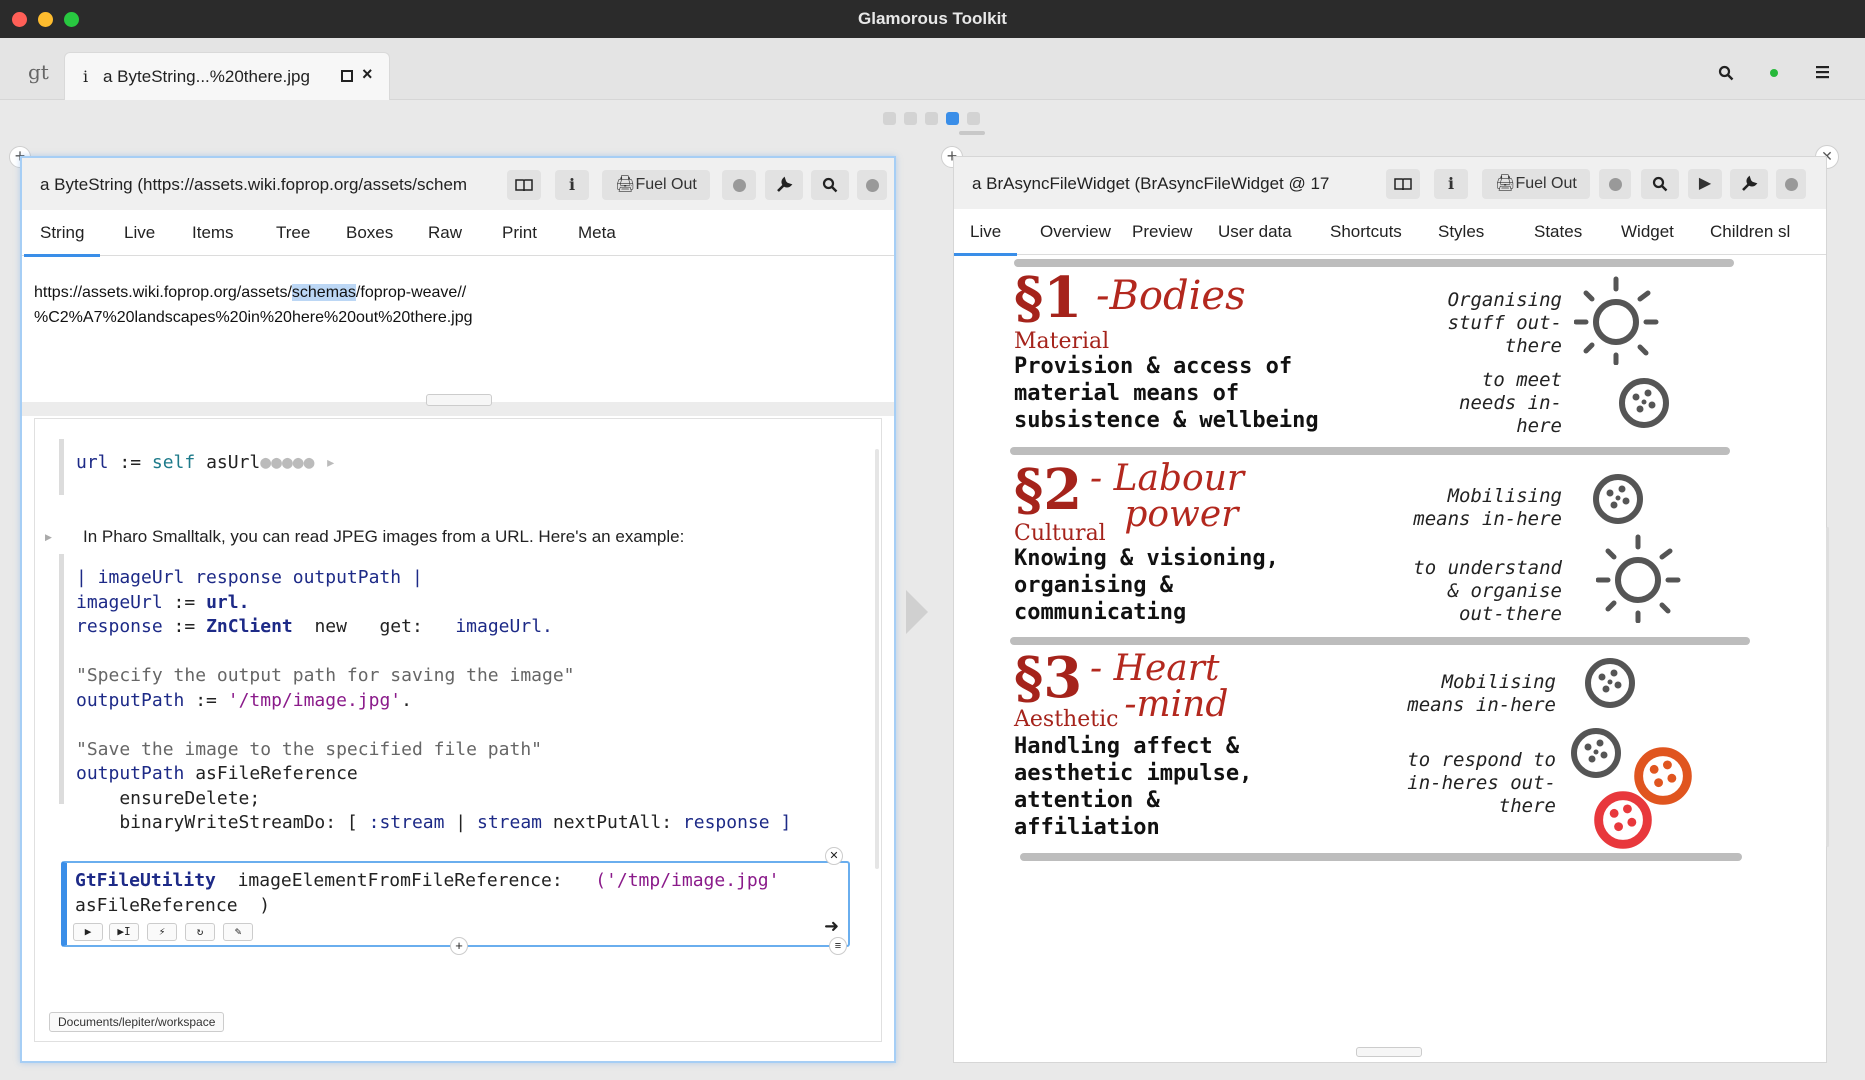 This screenshot has height=1080, width=1865. What do you see at coordinates (228, 602) in the screenshot?
I see `code-token: url.` at bounding box center [228, 602].